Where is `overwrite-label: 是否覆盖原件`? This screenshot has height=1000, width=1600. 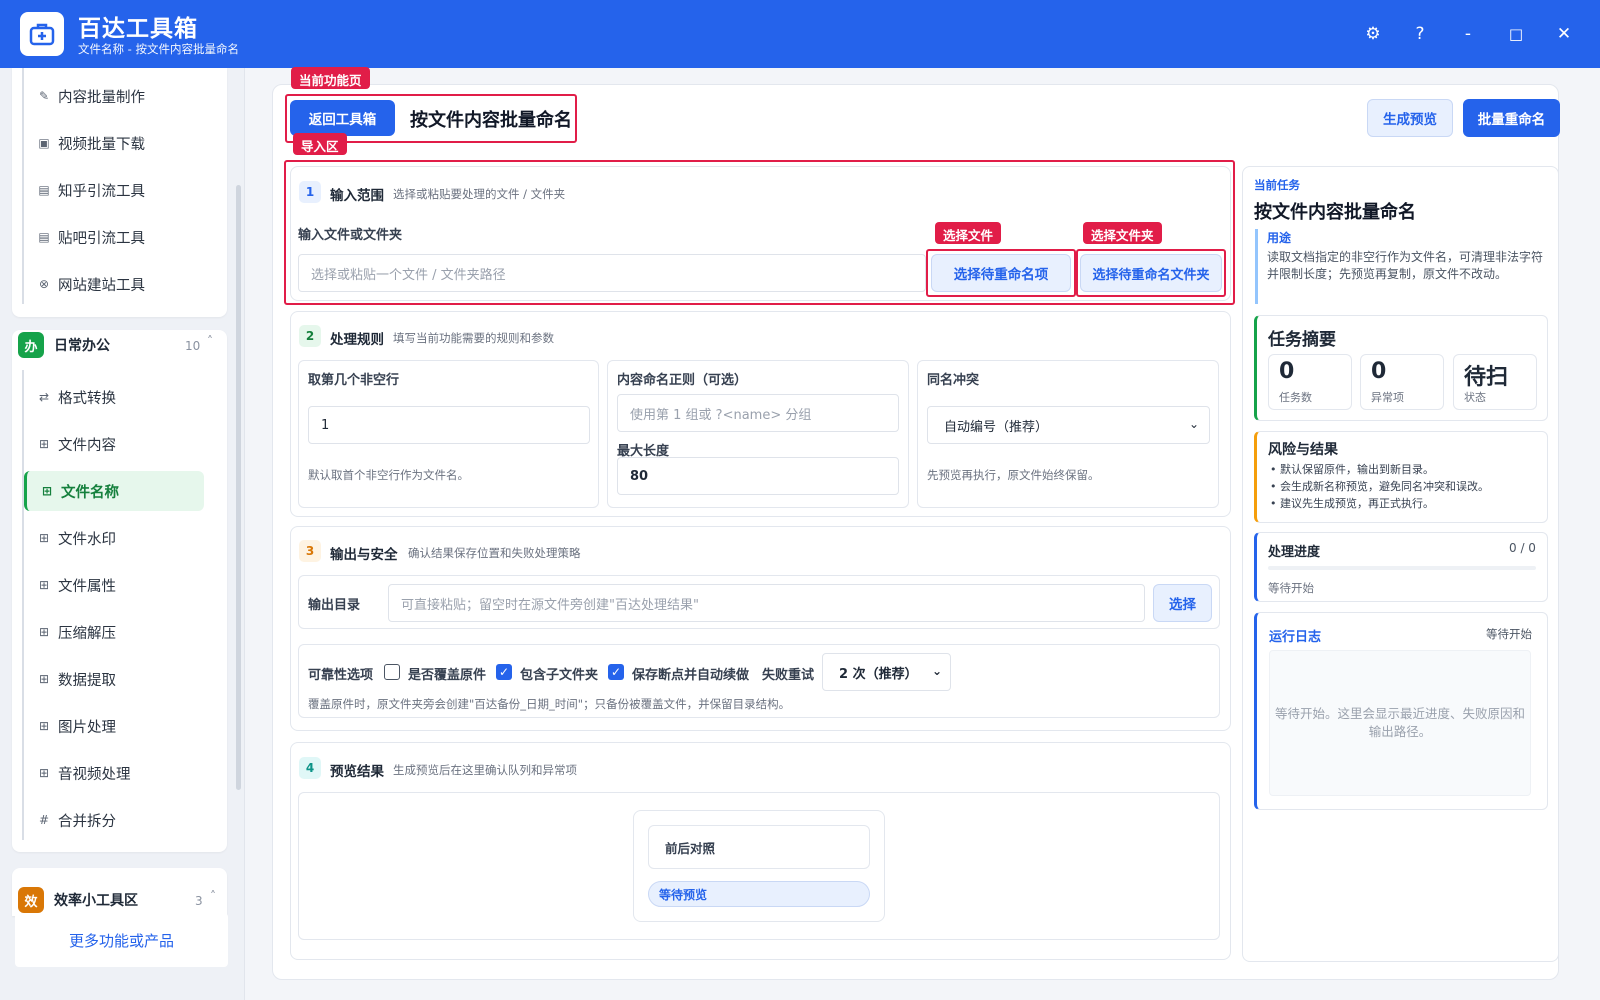 overwrite-label: 是否覆盖原件 is located at coordinates (447, 675).